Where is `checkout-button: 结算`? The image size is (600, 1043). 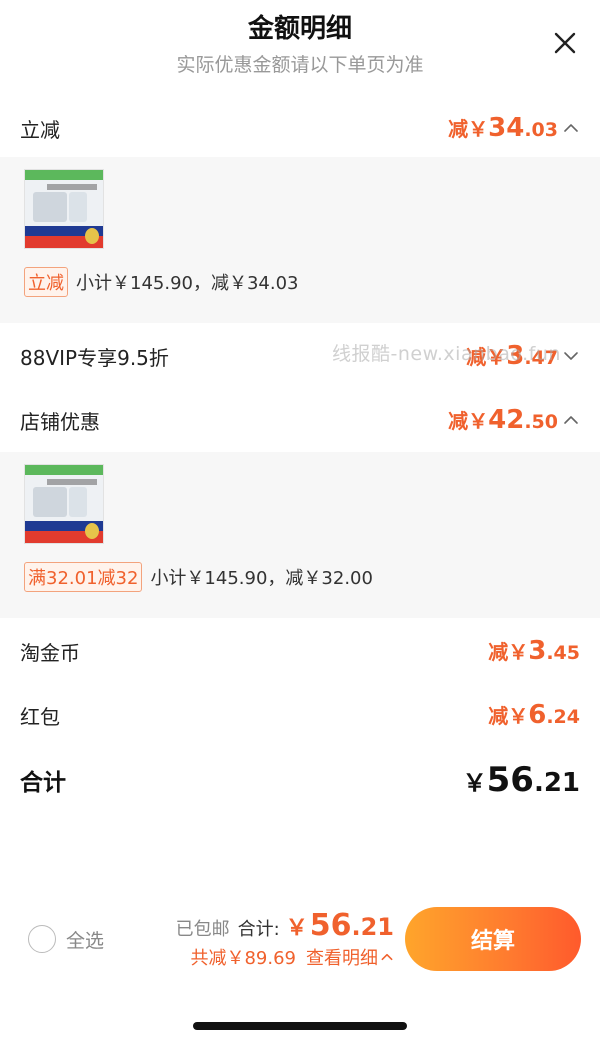
checkout-button: 结算 is located at coordinates (493, 939).